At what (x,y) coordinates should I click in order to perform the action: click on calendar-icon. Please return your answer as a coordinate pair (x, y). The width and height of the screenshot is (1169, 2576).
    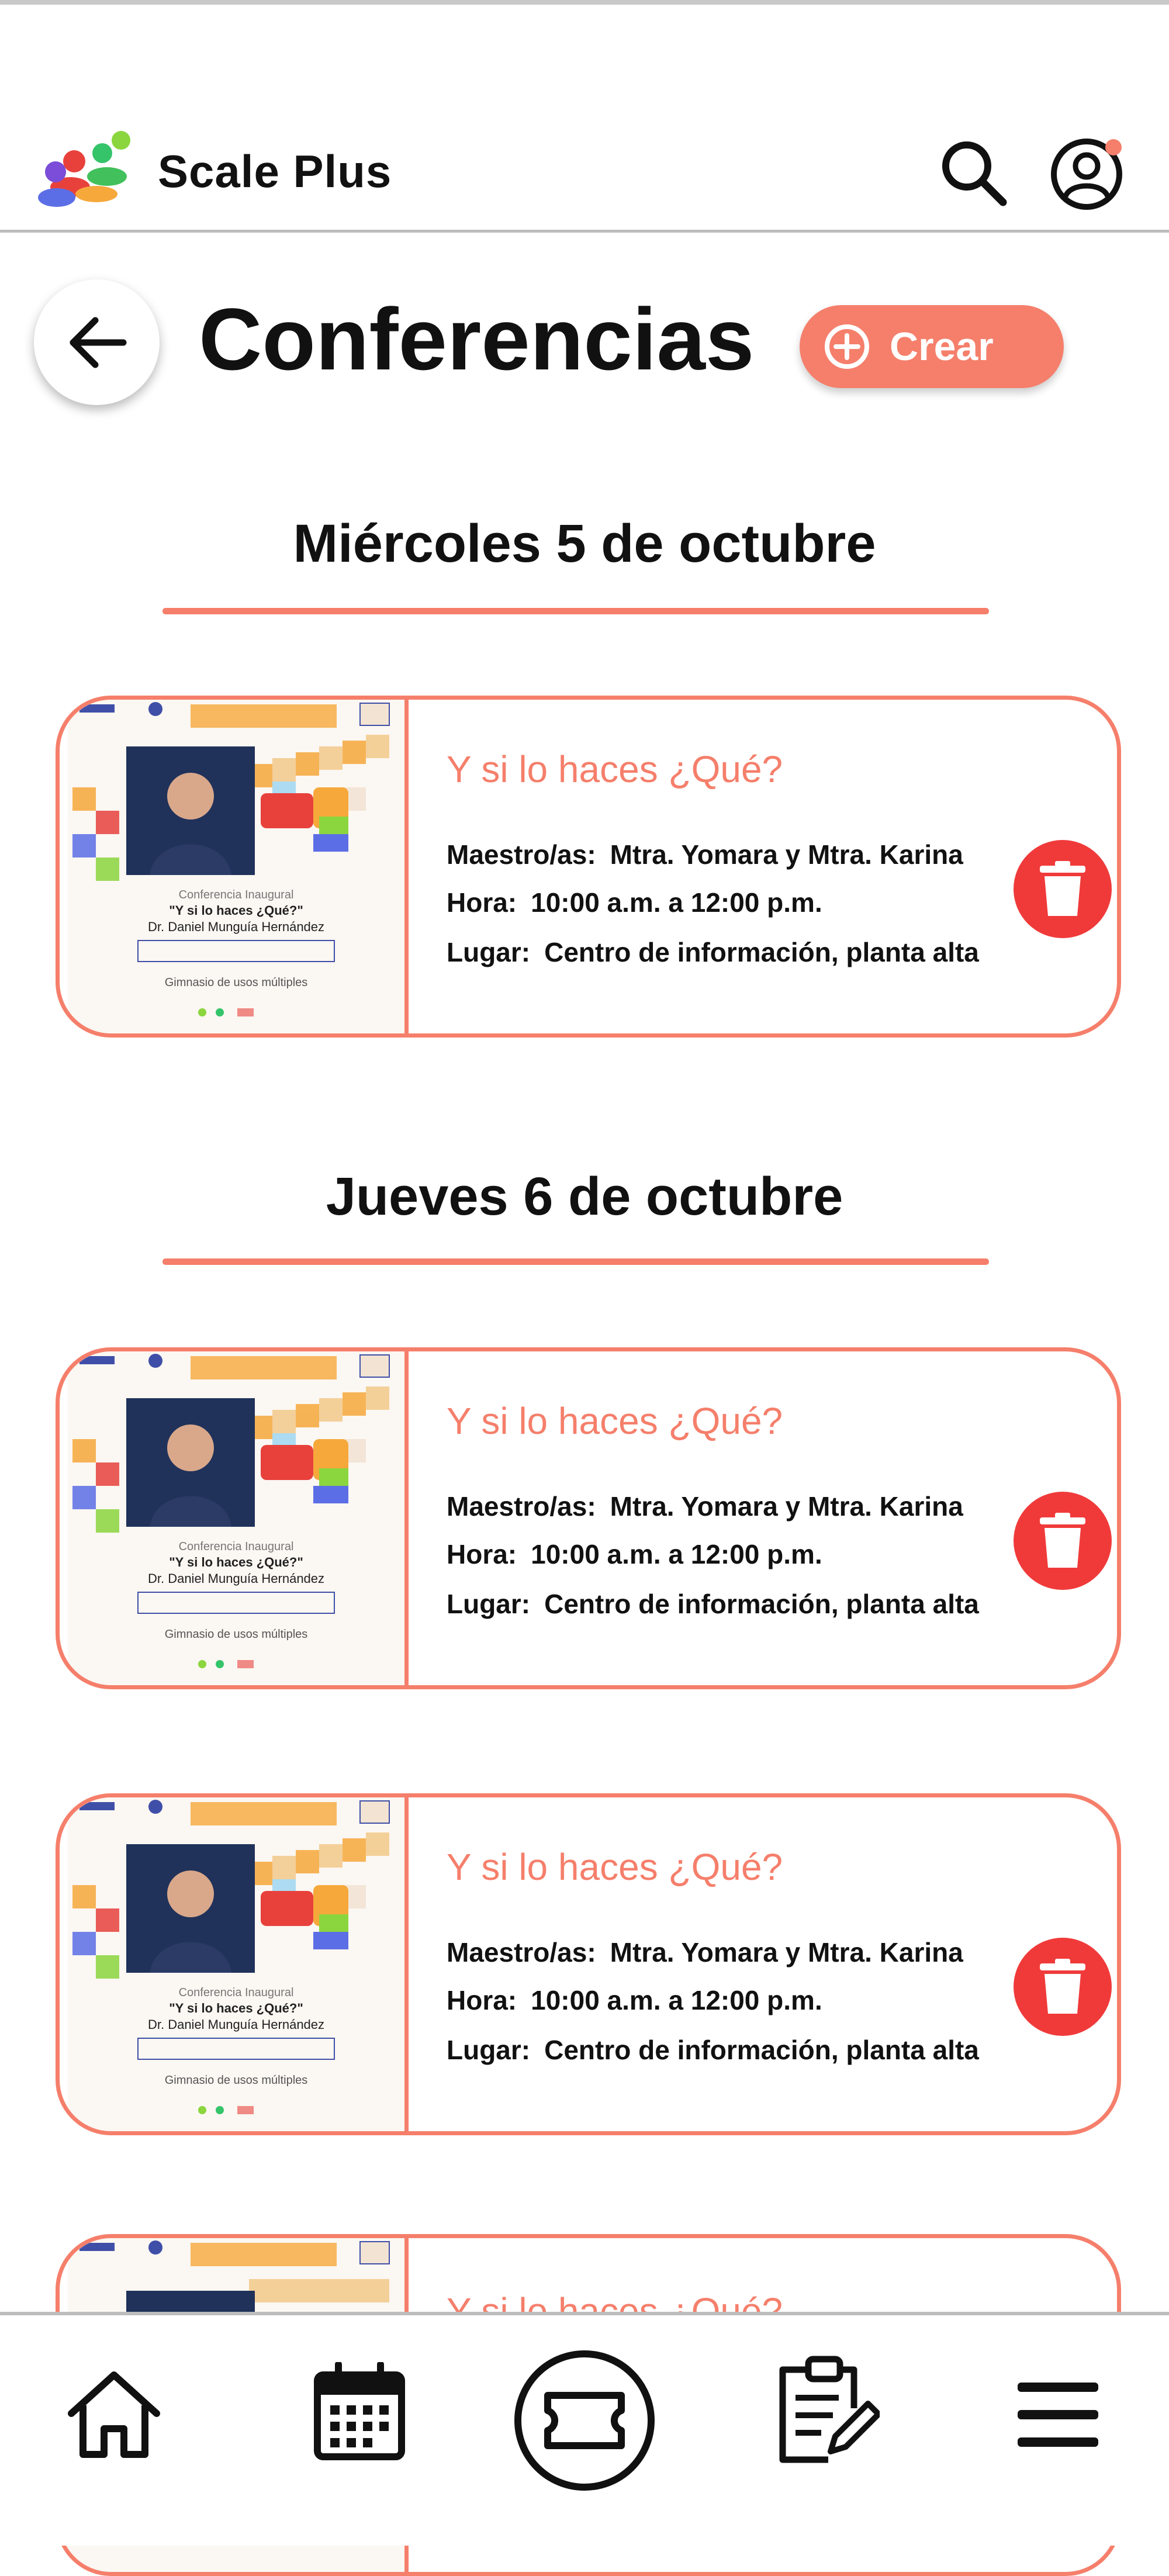
    Looking at the image, I should click on (360, 2411).